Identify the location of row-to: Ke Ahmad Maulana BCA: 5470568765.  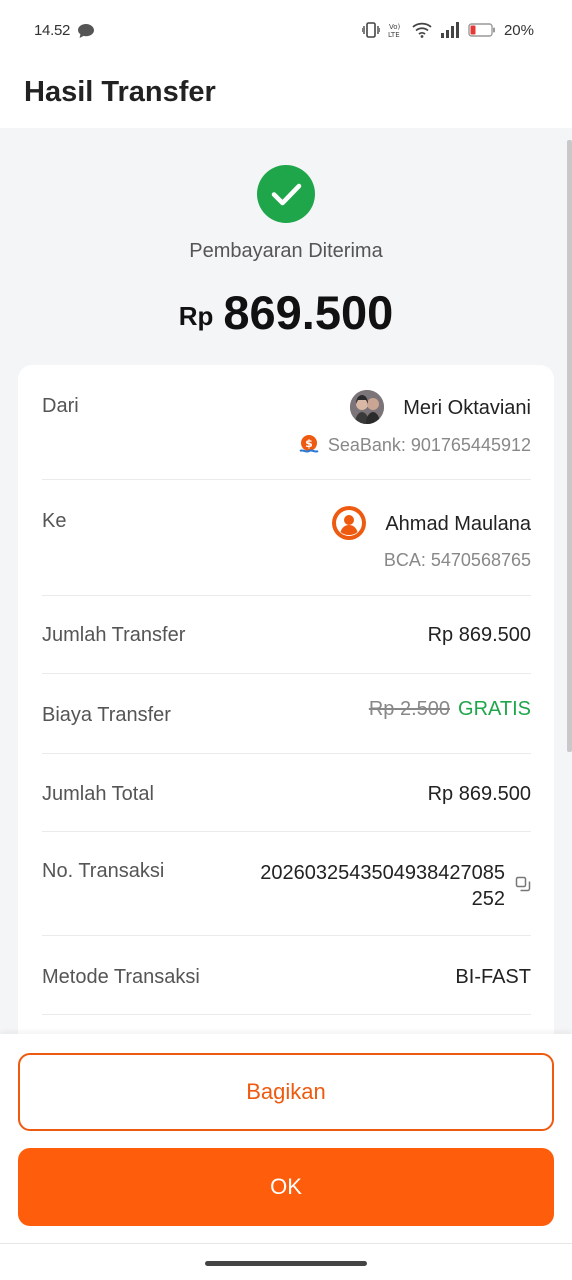
(286, 538).